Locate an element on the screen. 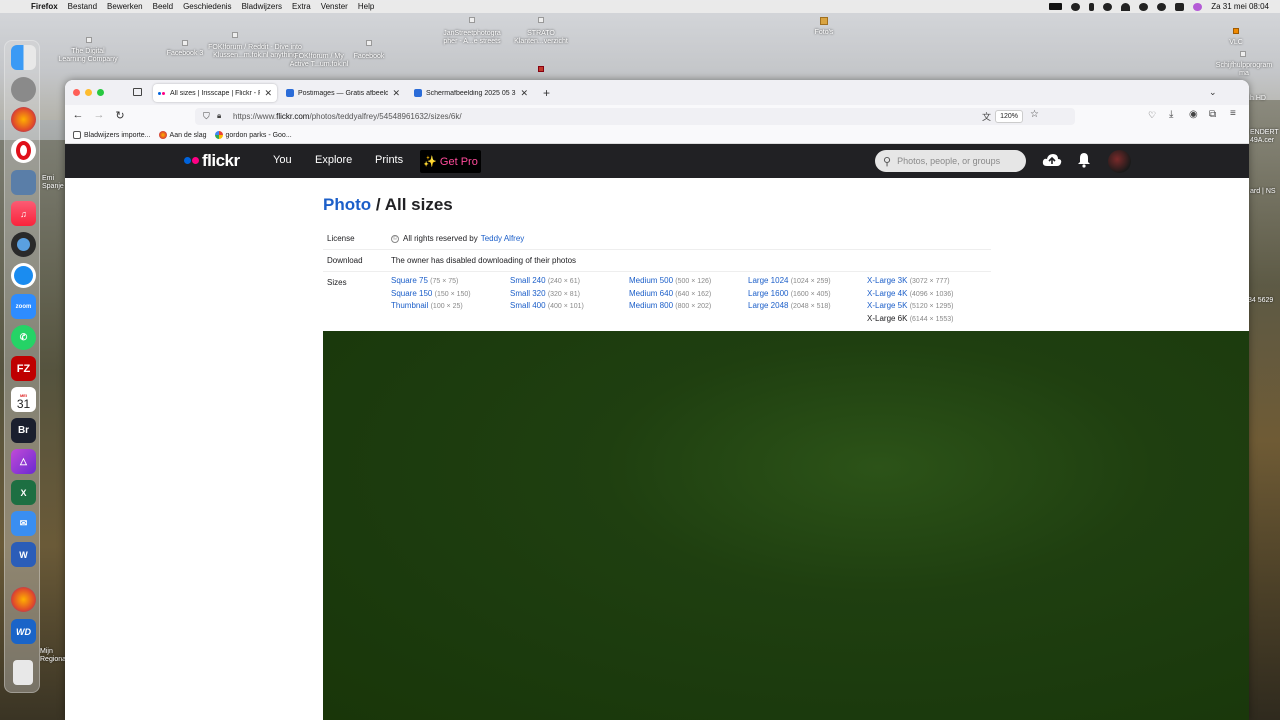 The height and width of the screenshot is (720, 1280). minimize-window-button is located at coordinates (88, 92).